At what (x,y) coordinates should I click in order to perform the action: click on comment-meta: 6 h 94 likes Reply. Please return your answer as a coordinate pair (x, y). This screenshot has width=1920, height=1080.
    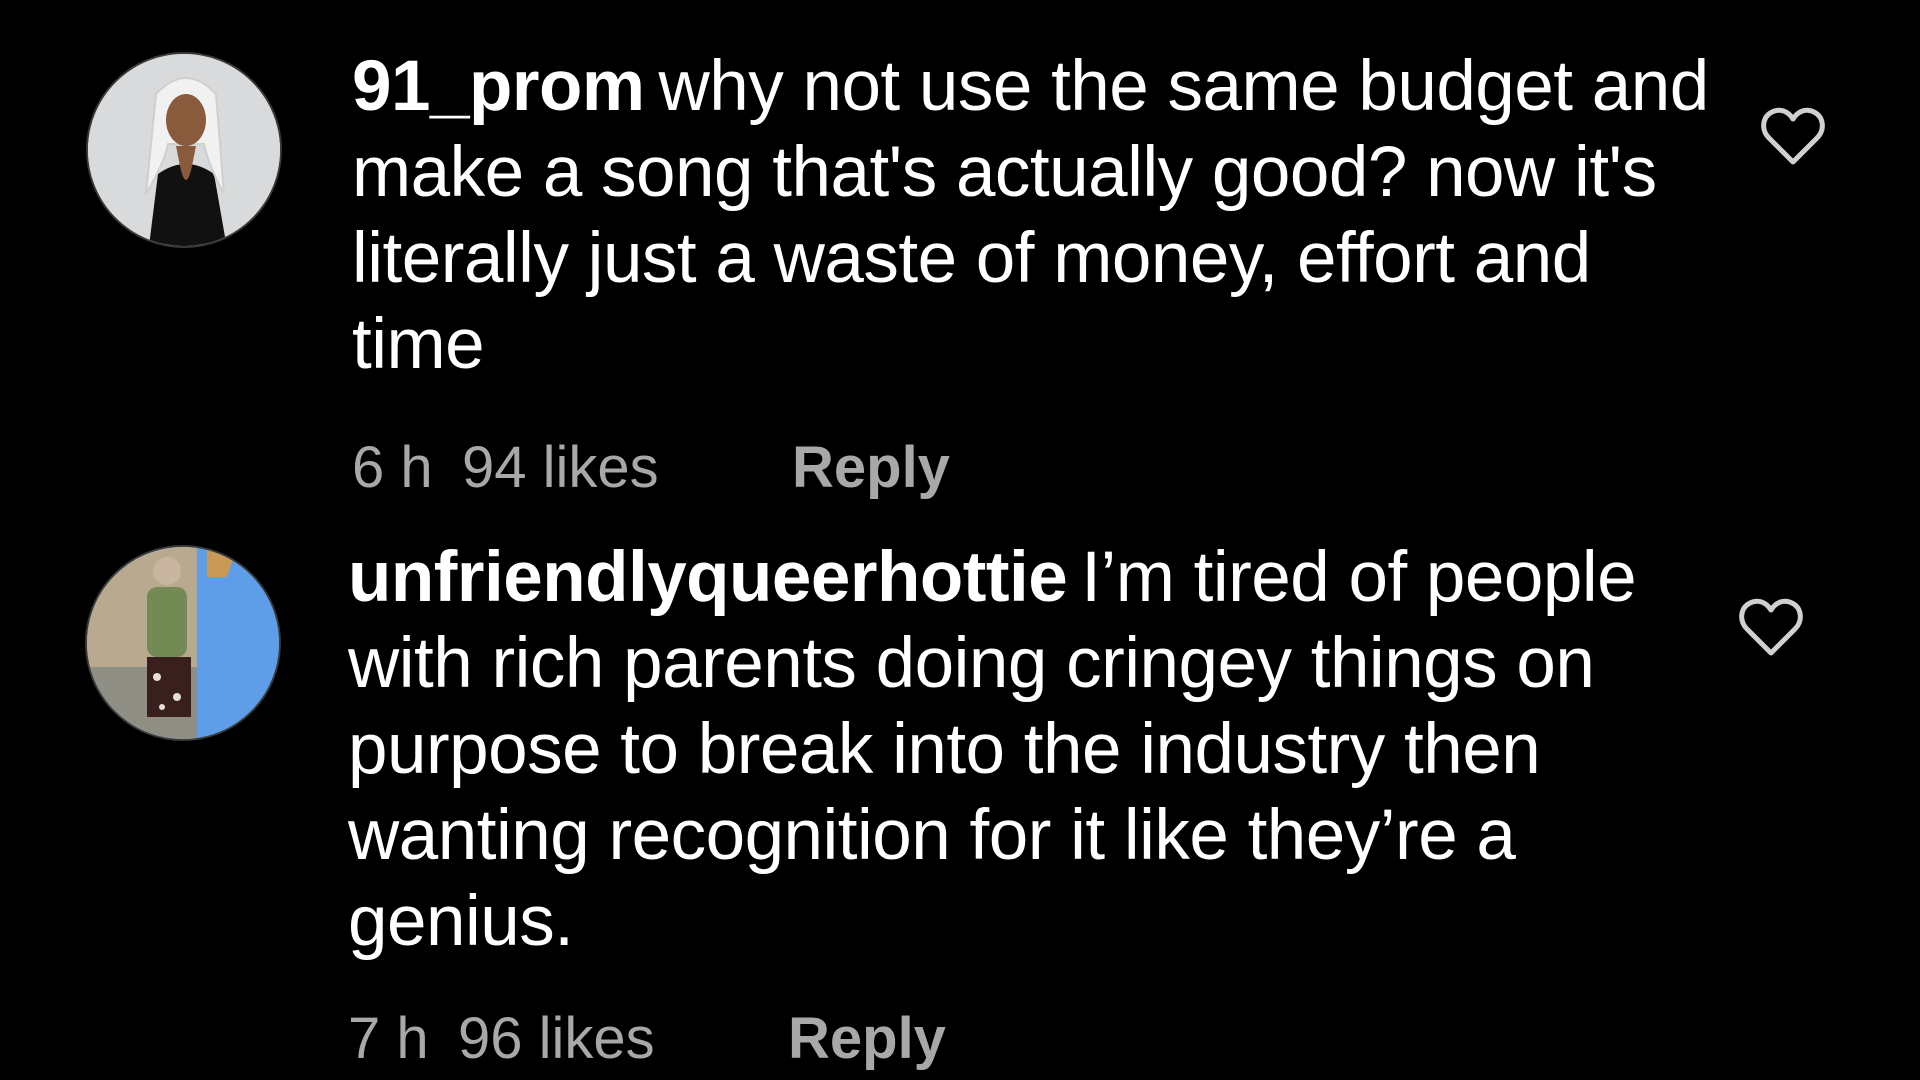
    Looking at the image, I should click on (651, 467).